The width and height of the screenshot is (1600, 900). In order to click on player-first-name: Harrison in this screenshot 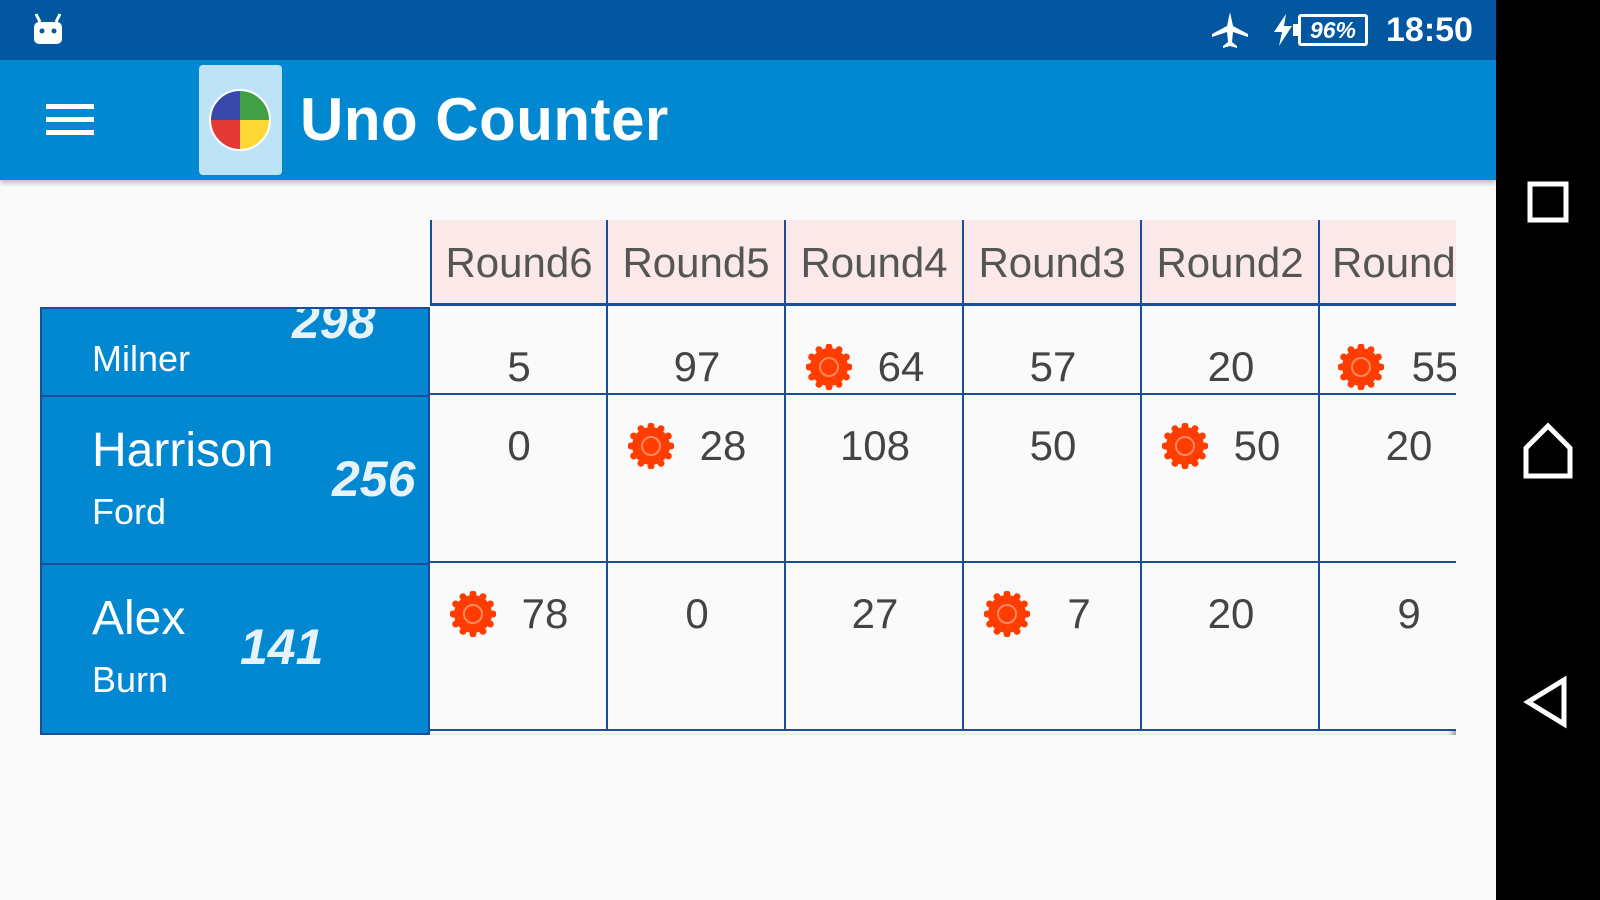, I will do `click(183, 450)`.